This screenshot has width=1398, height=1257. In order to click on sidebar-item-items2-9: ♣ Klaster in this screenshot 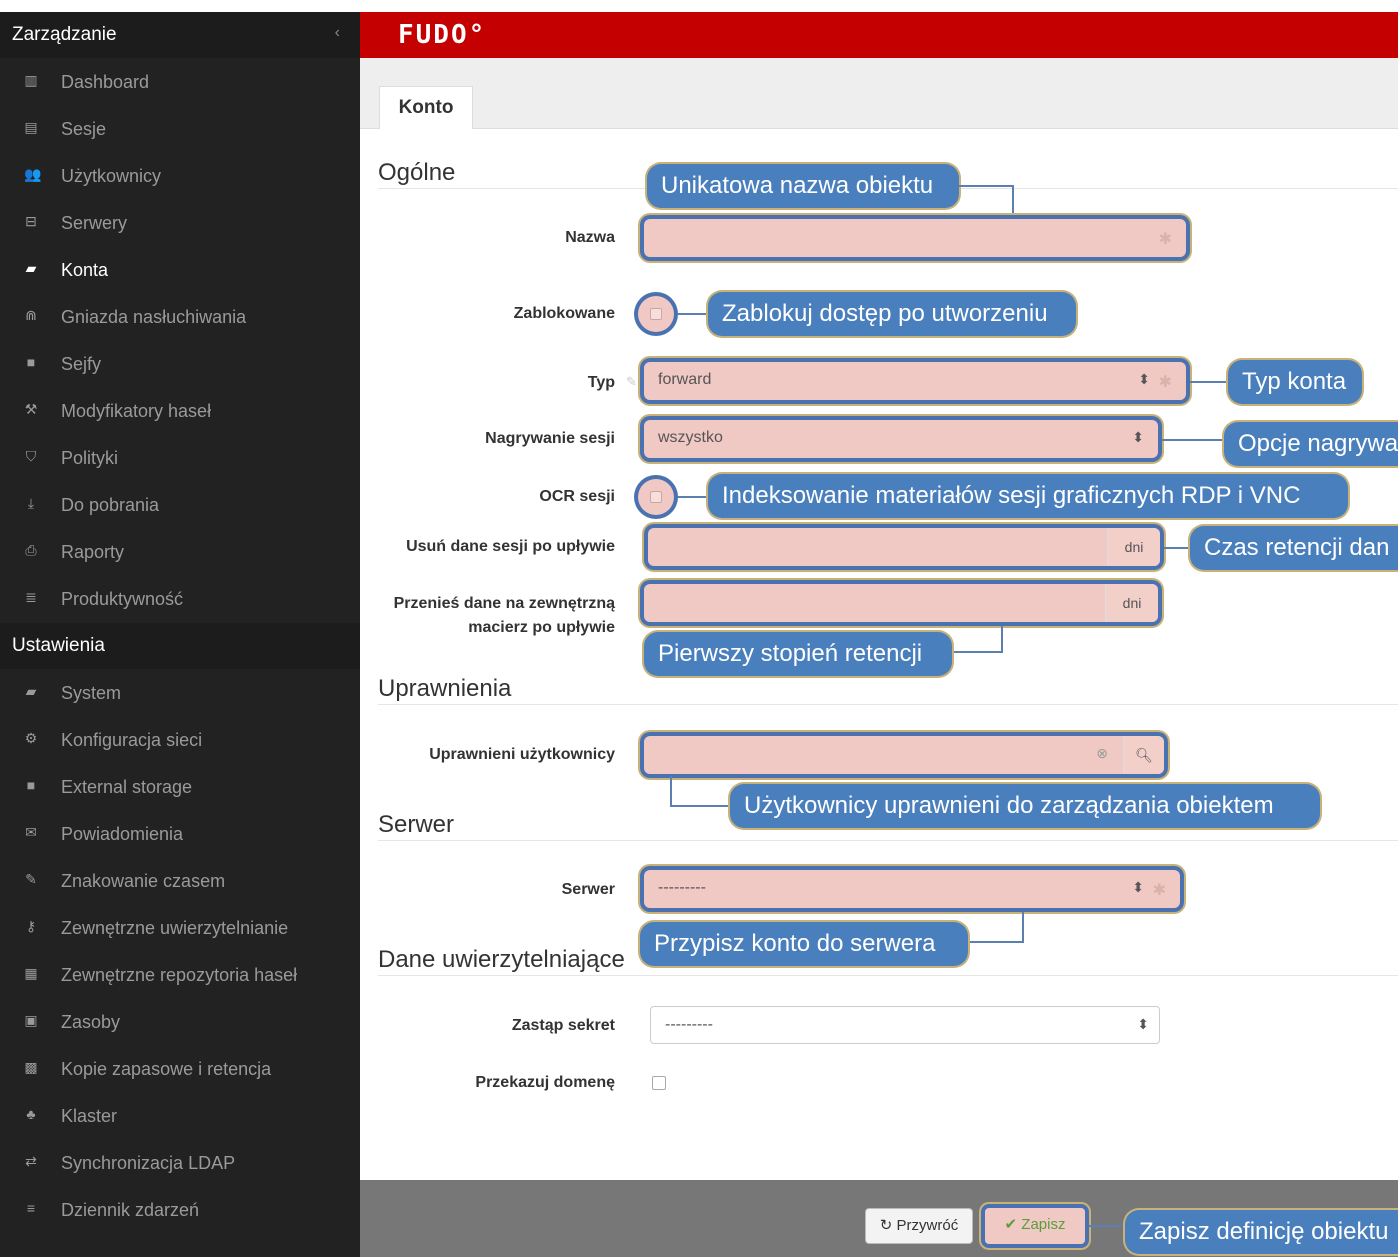, I will do `click(180, 1116)`.